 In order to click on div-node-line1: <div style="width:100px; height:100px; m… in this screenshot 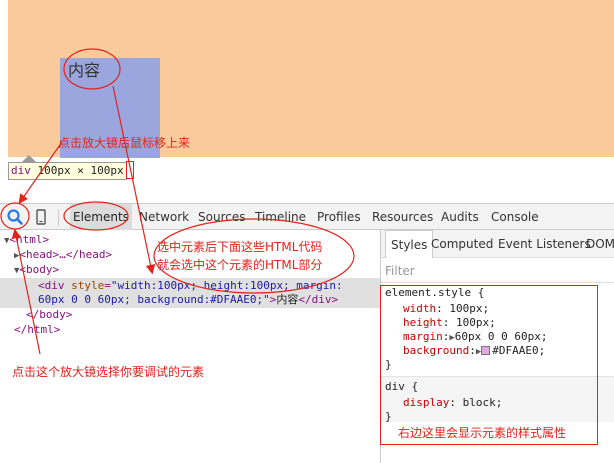, I will do `click(190, 286)`.